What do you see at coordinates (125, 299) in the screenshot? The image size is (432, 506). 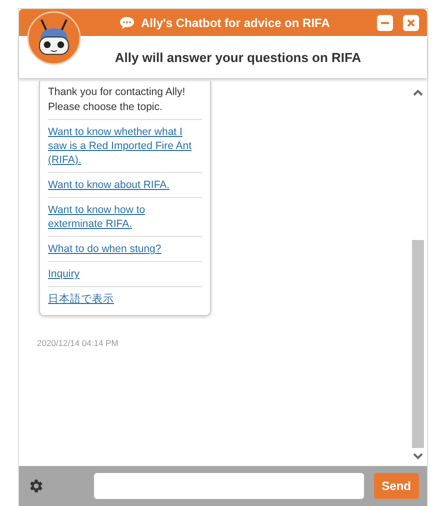 I see `topic-link: 日本語で表示` at bounding box center [125, 299].